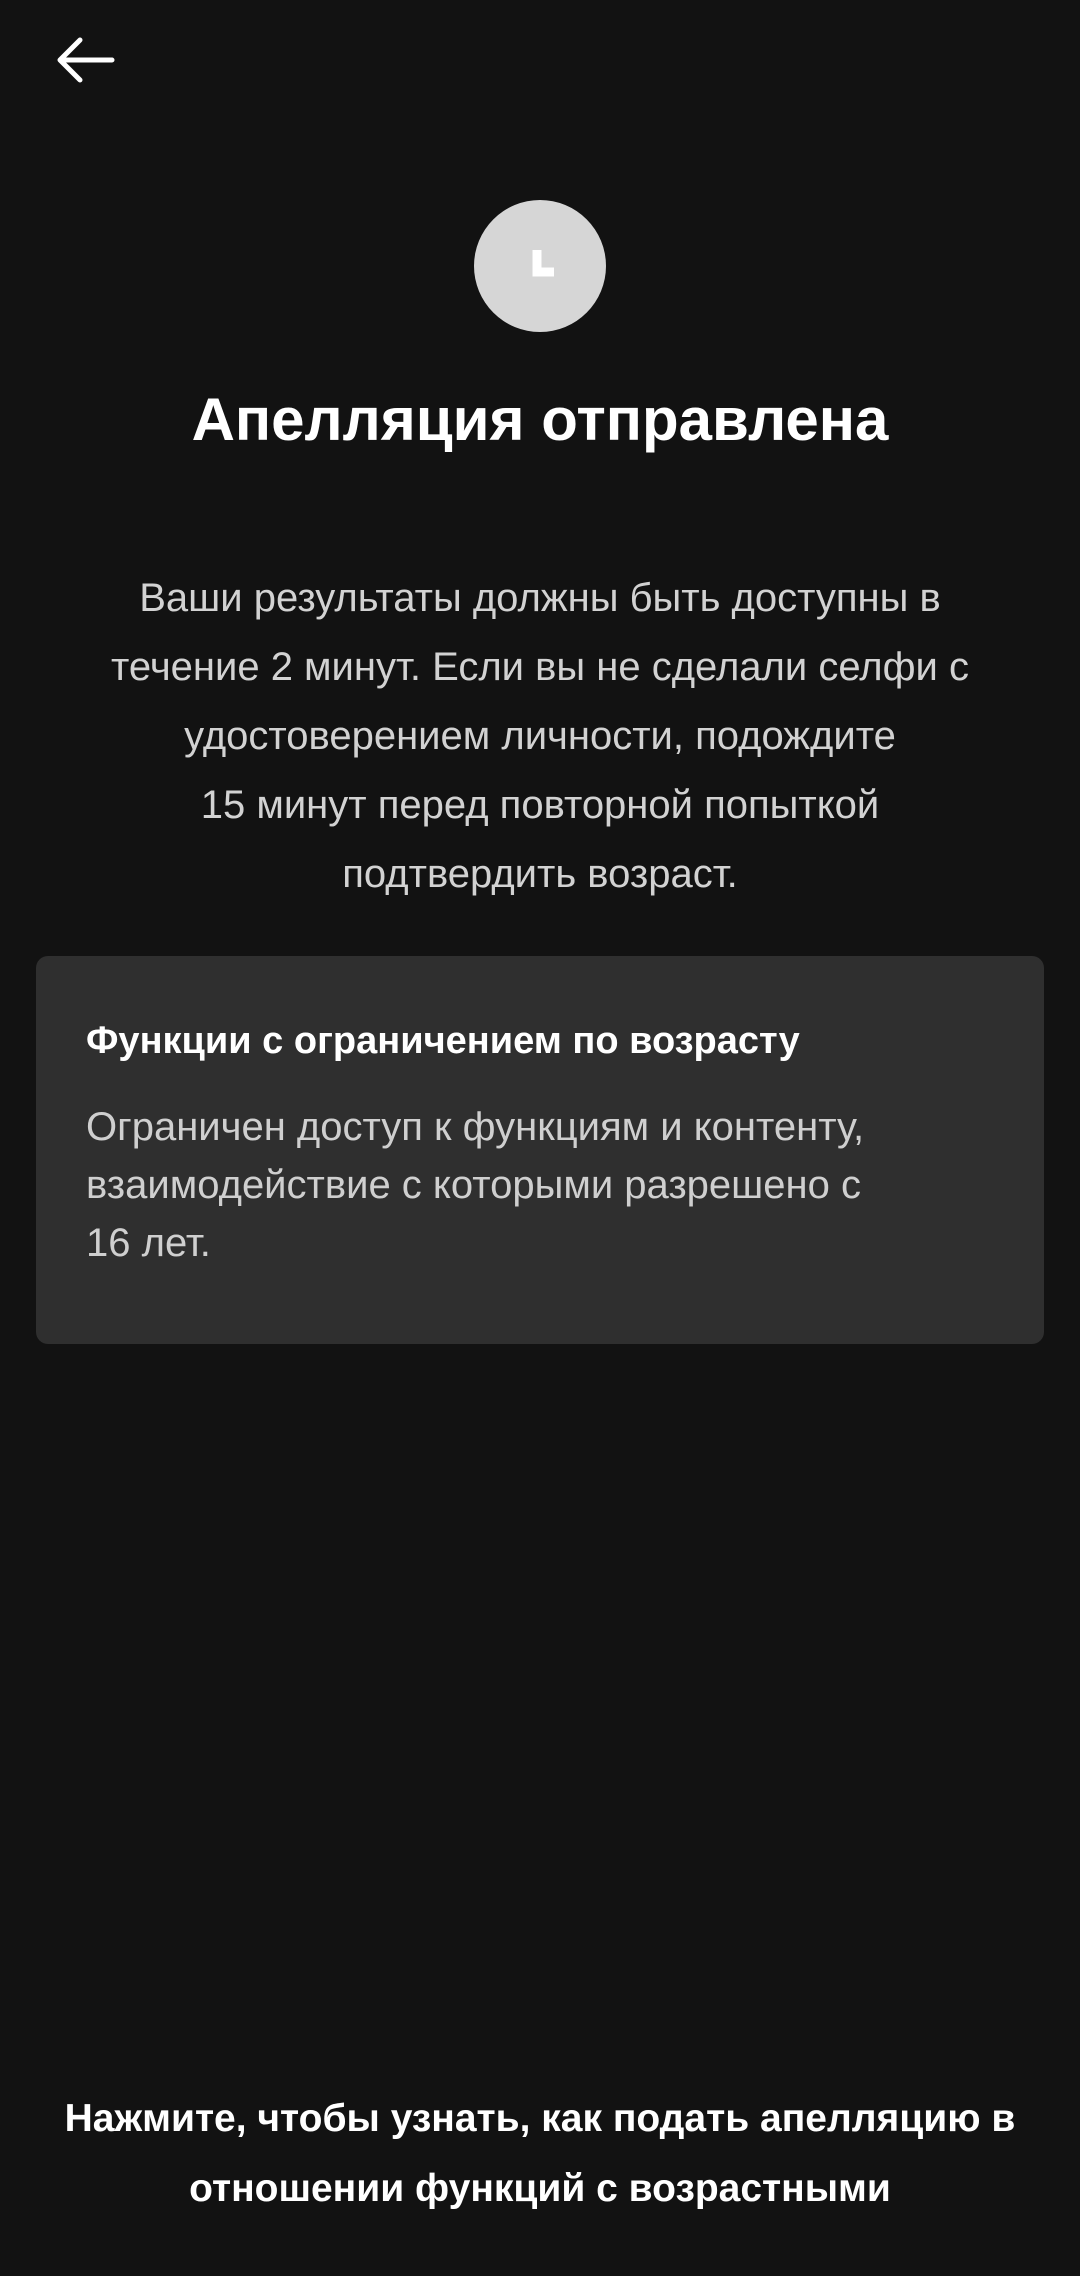 This screenshot has height=2276, width=1080. I want to click on card-body-line: взаимодействие с которыми разрешено с, so click(473, 1185).